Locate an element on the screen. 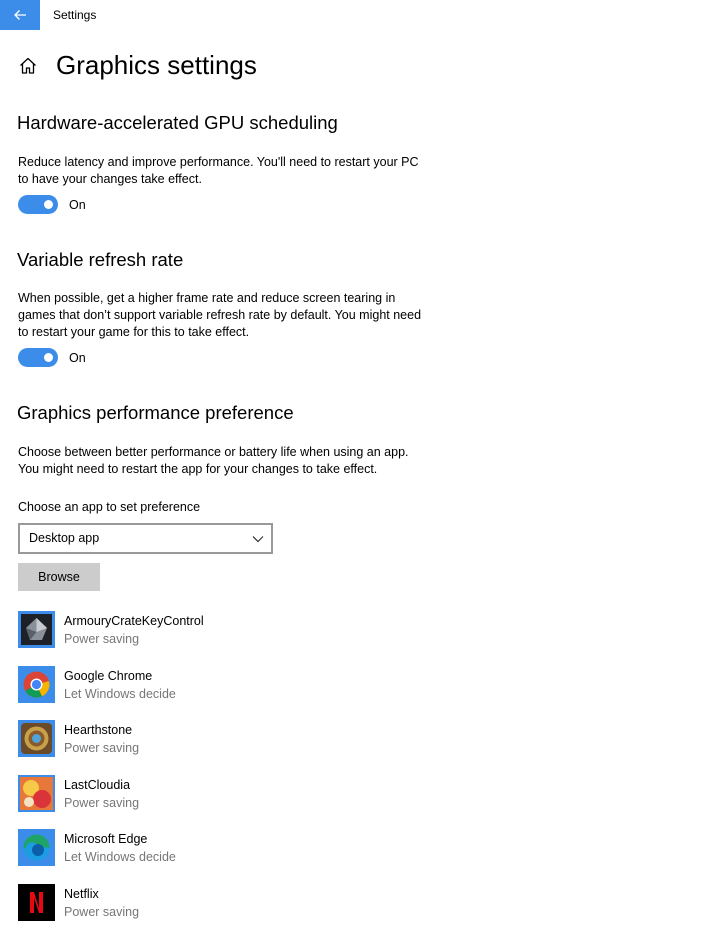  app-name: Microsoft Edge is located at coordinates (106, 839).